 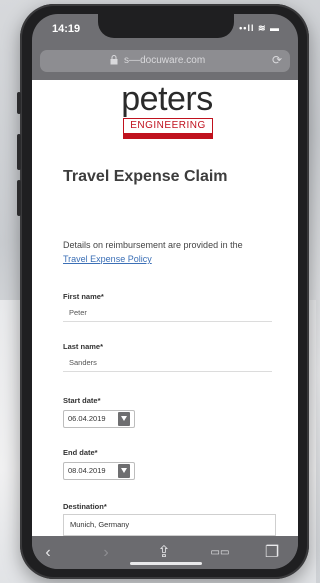 I want to click on end-date-label: End date*, so click(x=80, y=452).